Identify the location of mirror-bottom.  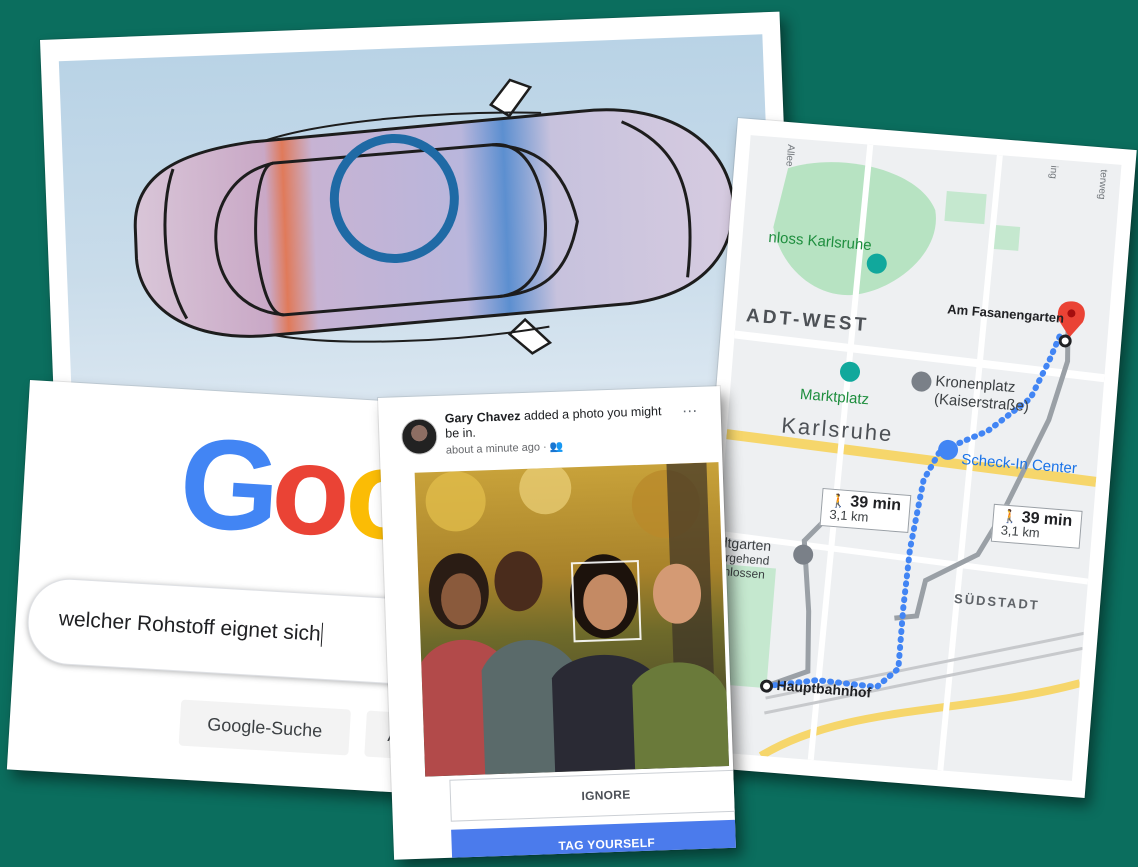
(530, 336).